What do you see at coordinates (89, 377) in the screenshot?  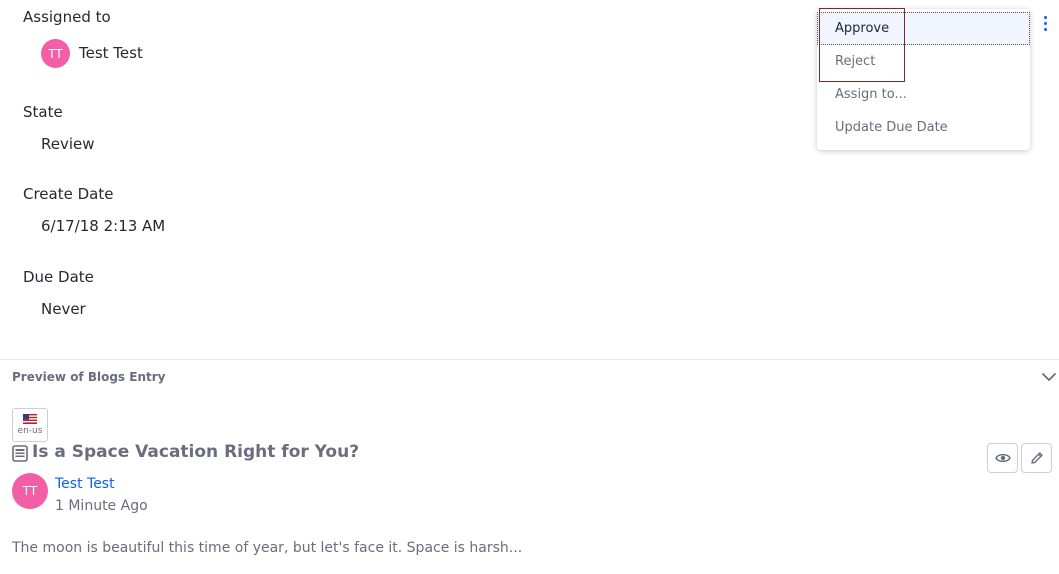 I see `preview-section-title: Preview of Blogs Entry` at bounding box center [89, 377].